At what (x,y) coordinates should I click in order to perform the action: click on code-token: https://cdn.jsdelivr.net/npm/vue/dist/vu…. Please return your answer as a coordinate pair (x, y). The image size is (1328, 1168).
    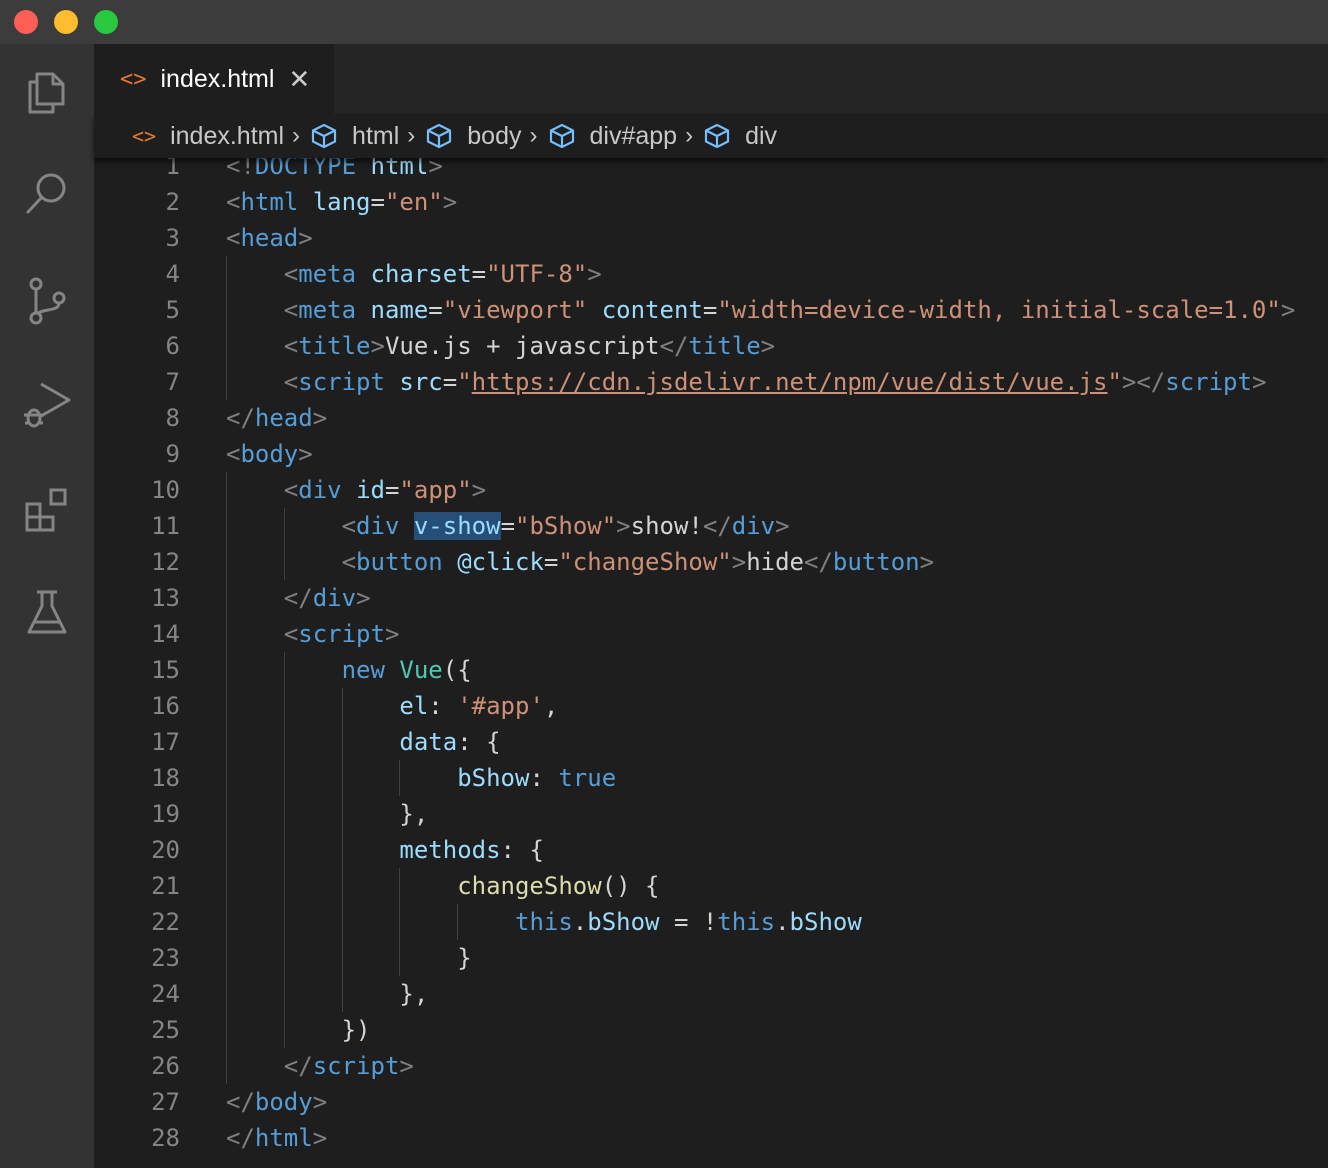
    Looking at the image, I should click on (789, 382).